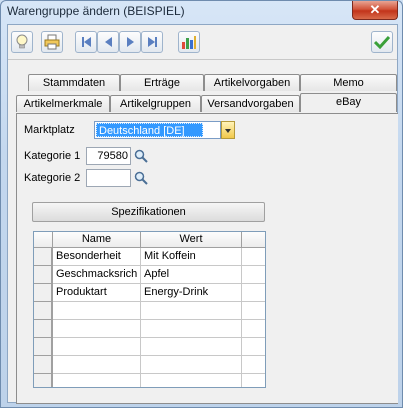  Describe the element at coordinates (191, 275) in the screenshot. I see `cell-wert: Apfel` at that location.